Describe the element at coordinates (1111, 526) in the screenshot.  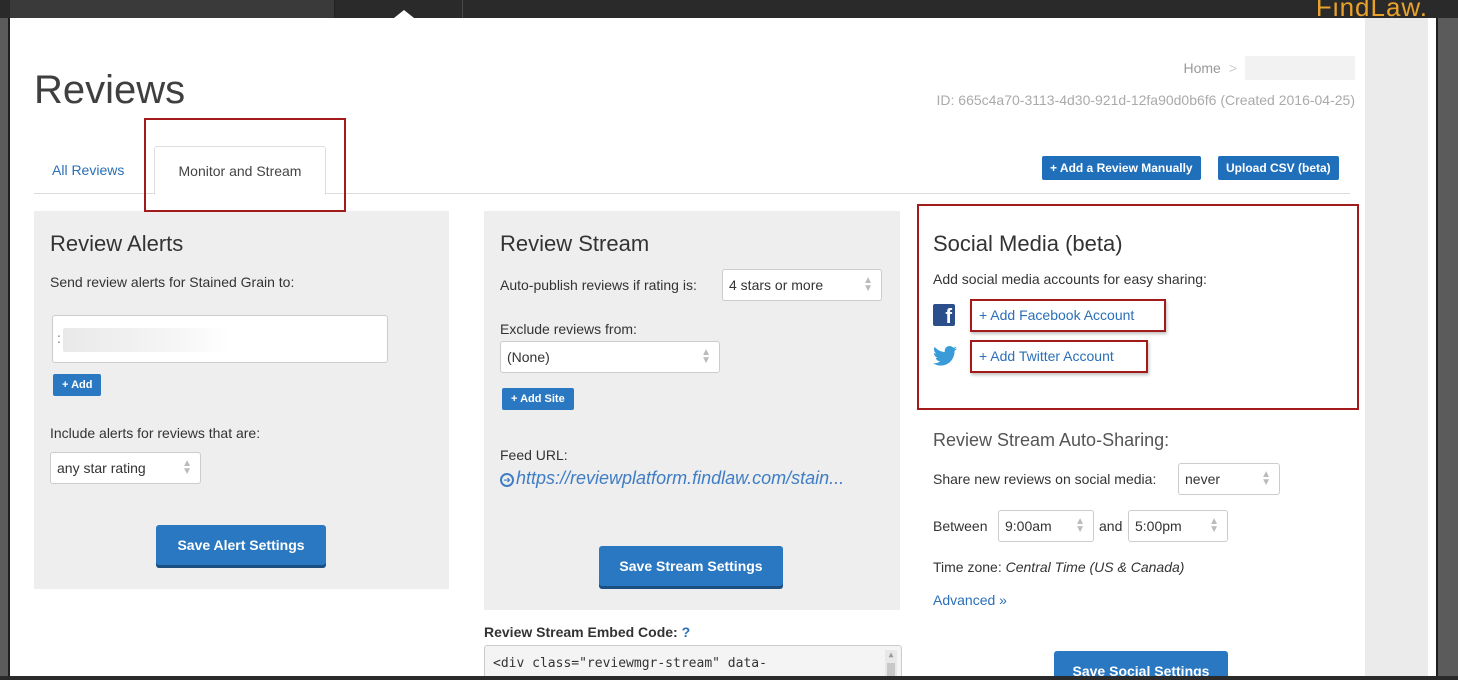
I see `and-label: and` at that location.